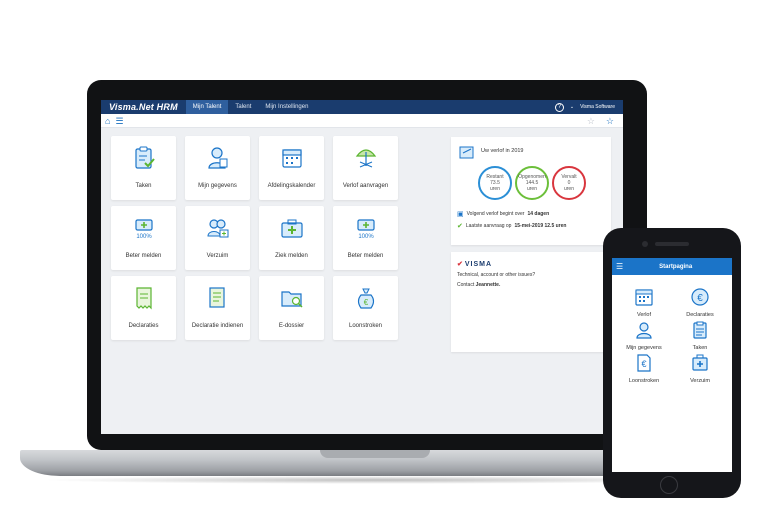  Describe the element at coordinates (488, 285) in the screenshot. I see `contact-name: Jeannette.` at that location.